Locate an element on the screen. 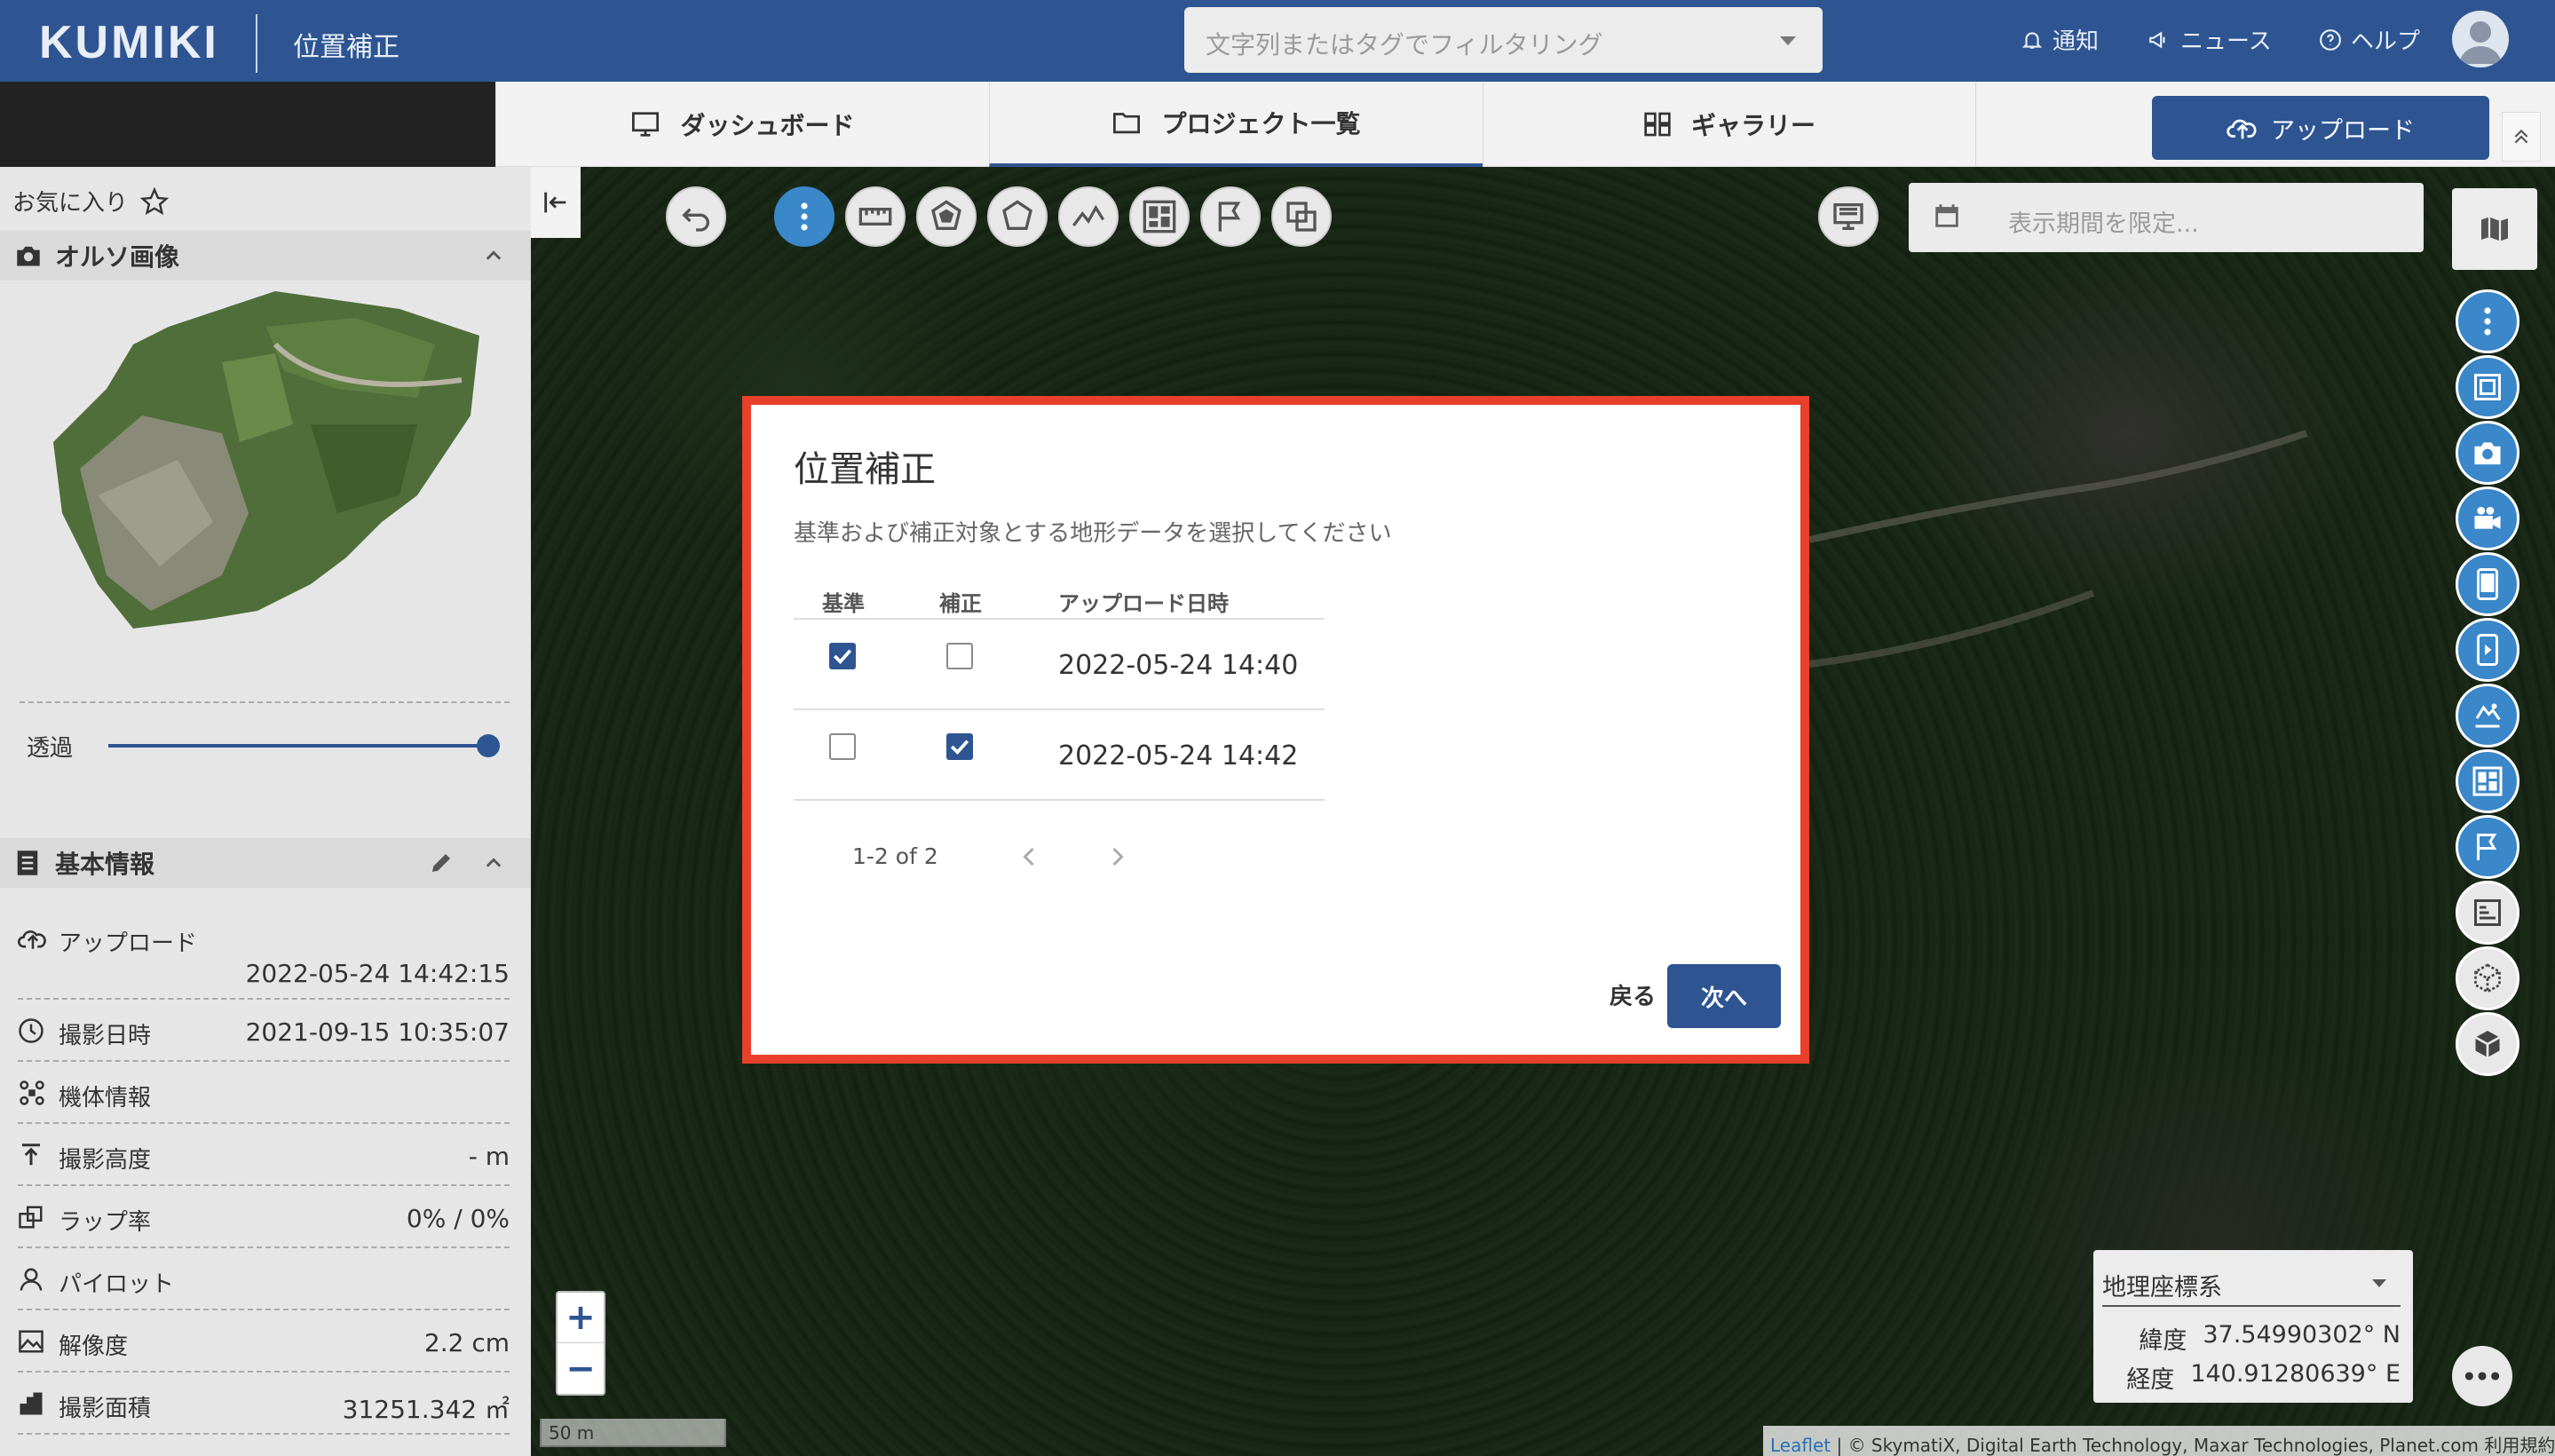 Image resolution: width=2555 pixels, height=1456 pixels. opacity-label: 透過 is located at coordinates (50, 748).